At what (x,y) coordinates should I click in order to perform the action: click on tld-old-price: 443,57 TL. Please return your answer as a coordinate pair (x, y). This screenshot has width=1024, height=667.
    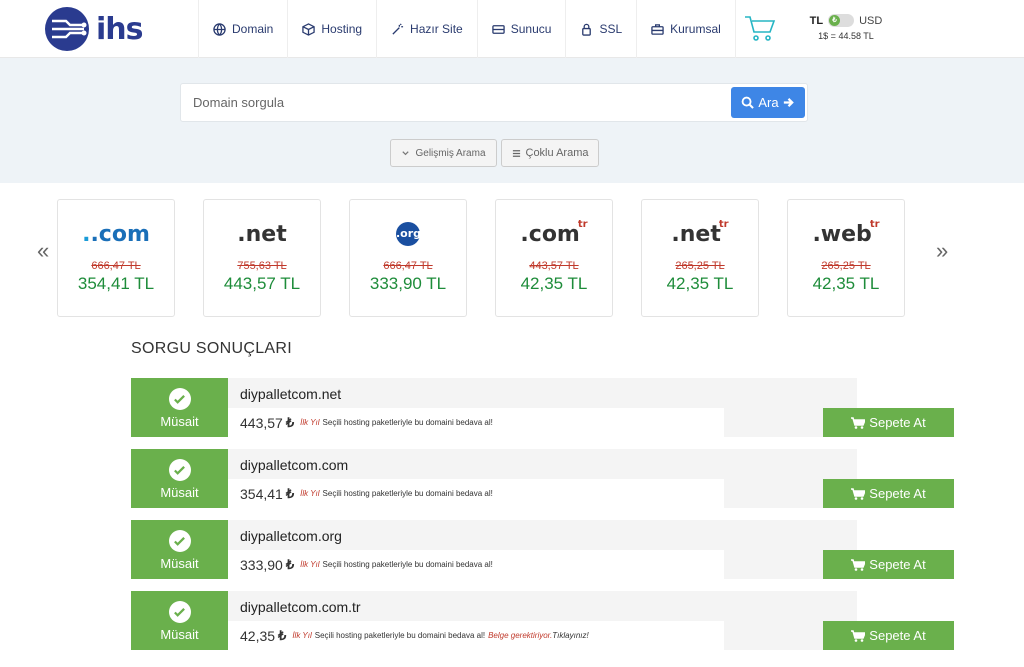
    Looking at the image, I should click on (554, 266).